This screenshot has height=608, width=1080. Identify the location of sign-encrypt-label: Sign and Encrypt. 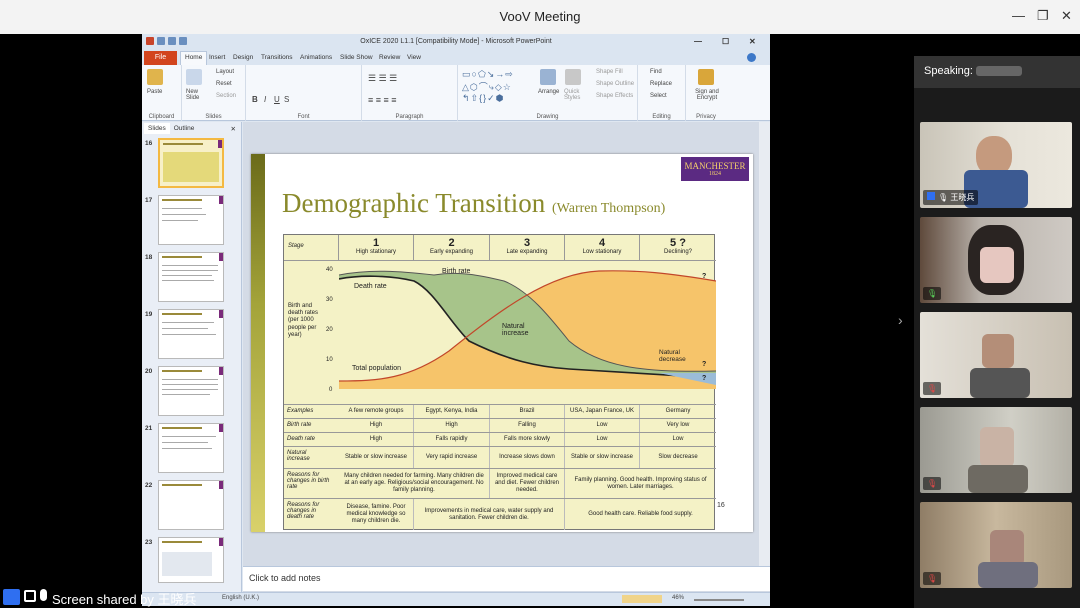
(707, 95).